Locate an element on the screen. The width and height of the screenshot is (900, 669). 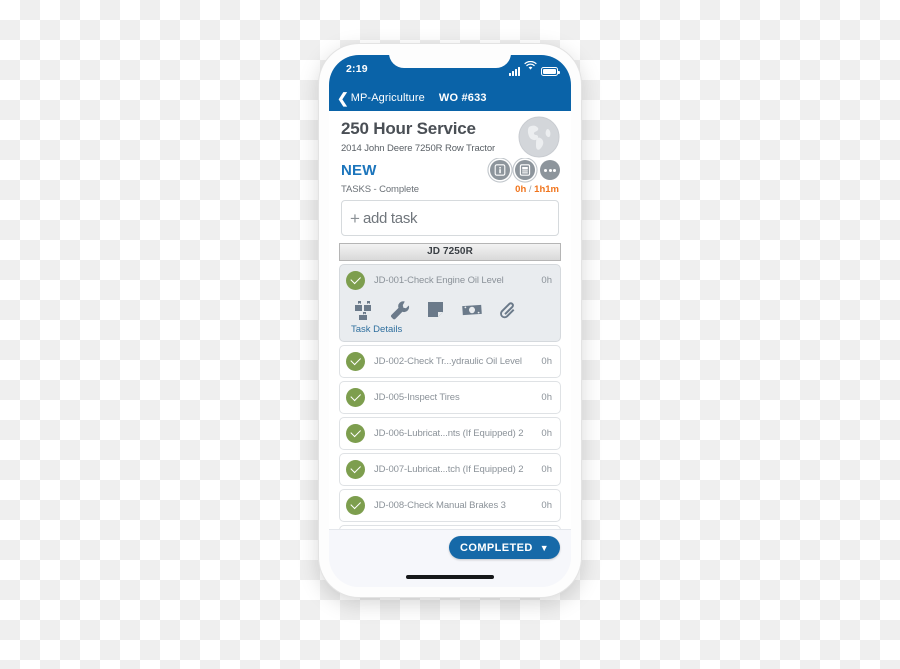
table-row: JD-008-Check Manual Brakes 3 0h is located at coordinates (450, 505).